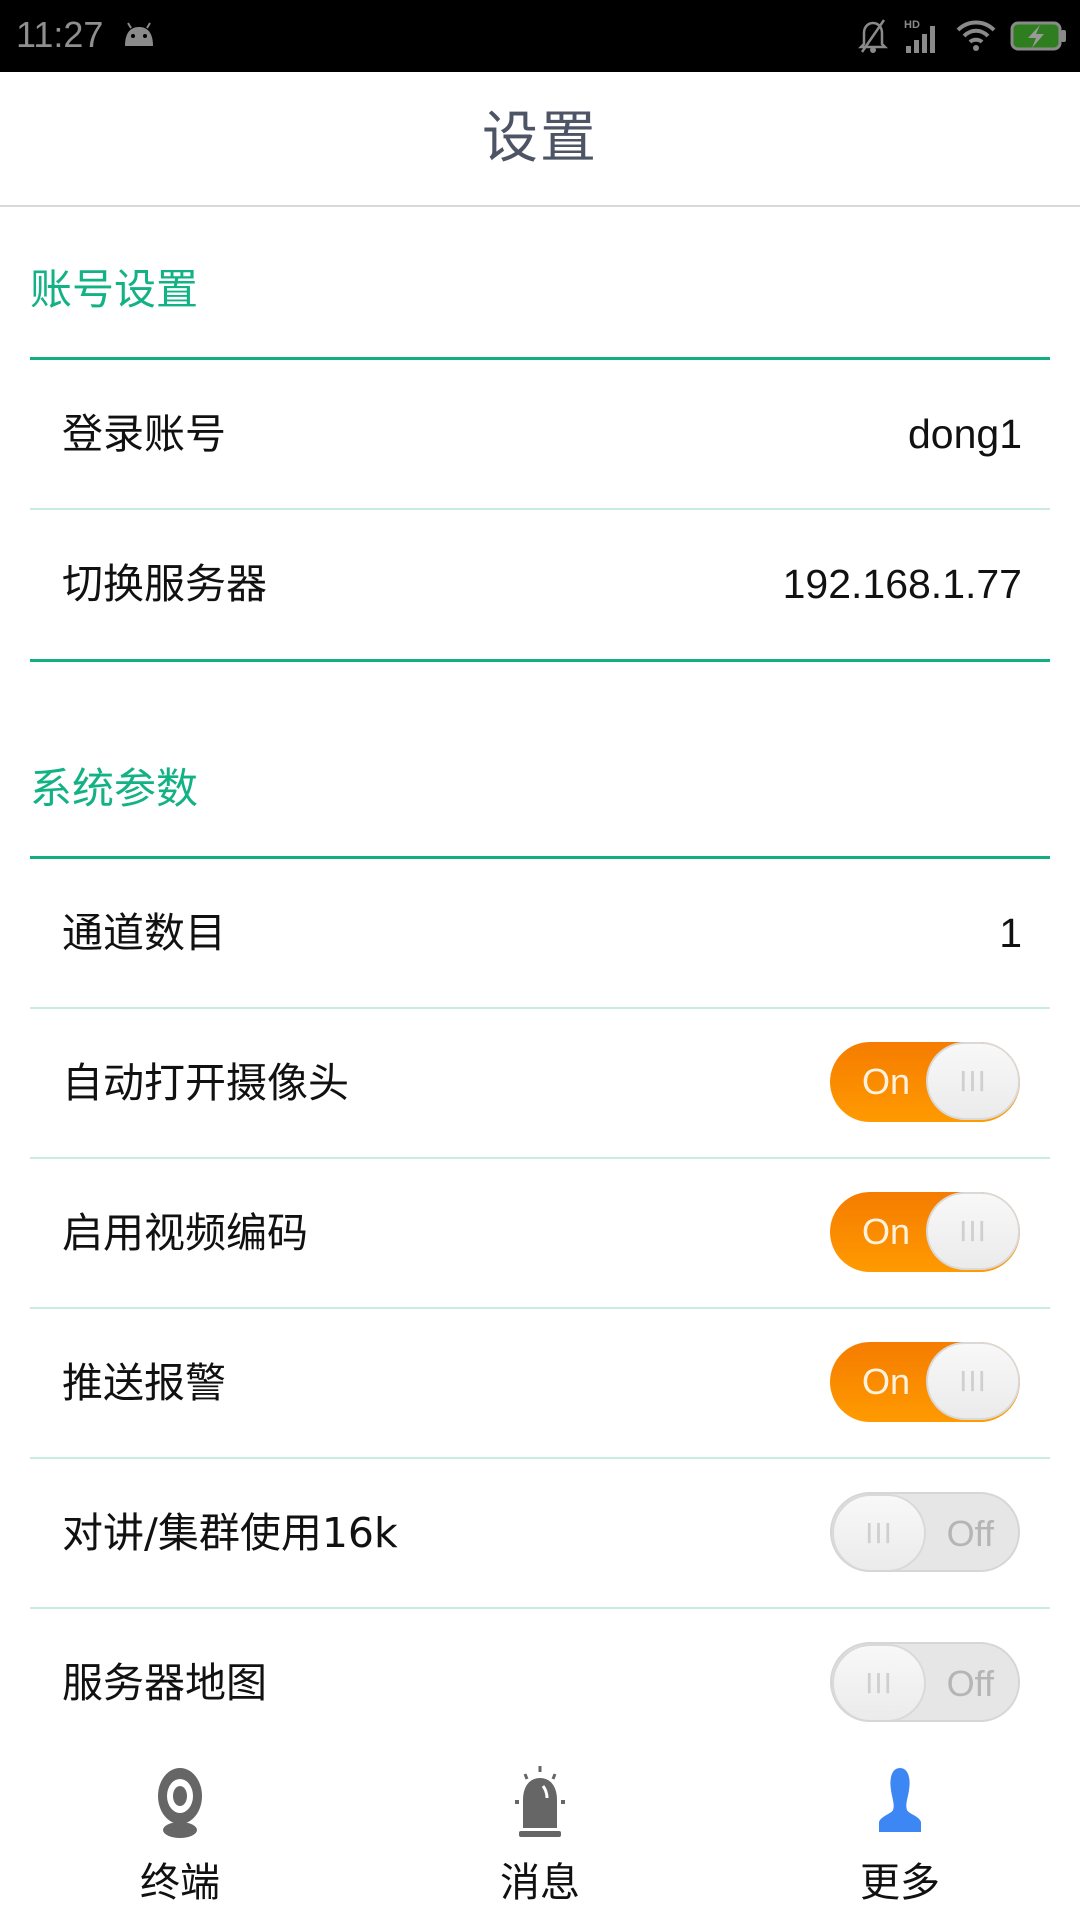 The width and height of the screenshot is (1080, 1920). I want to click on page-title: 设置, so click(540, 138).